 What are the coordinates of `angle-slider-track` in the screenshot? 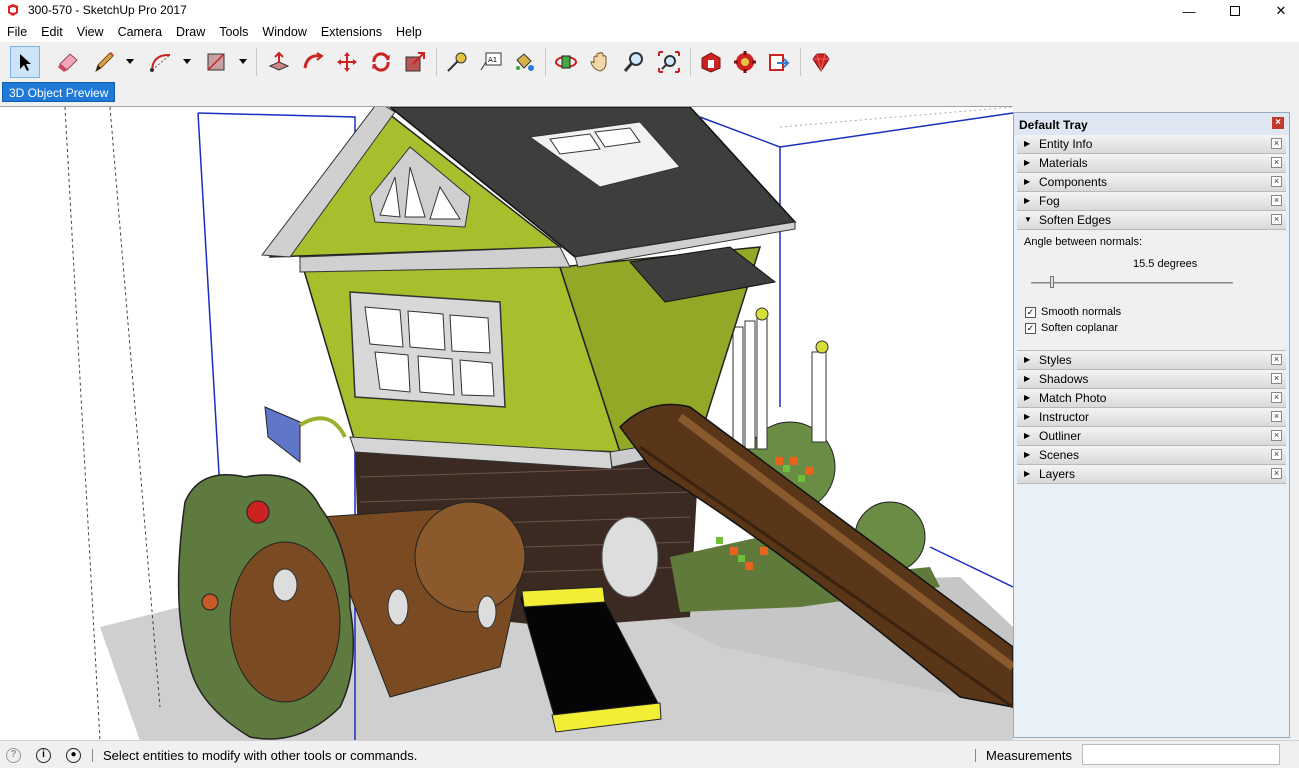 It's located at (1132, 283).